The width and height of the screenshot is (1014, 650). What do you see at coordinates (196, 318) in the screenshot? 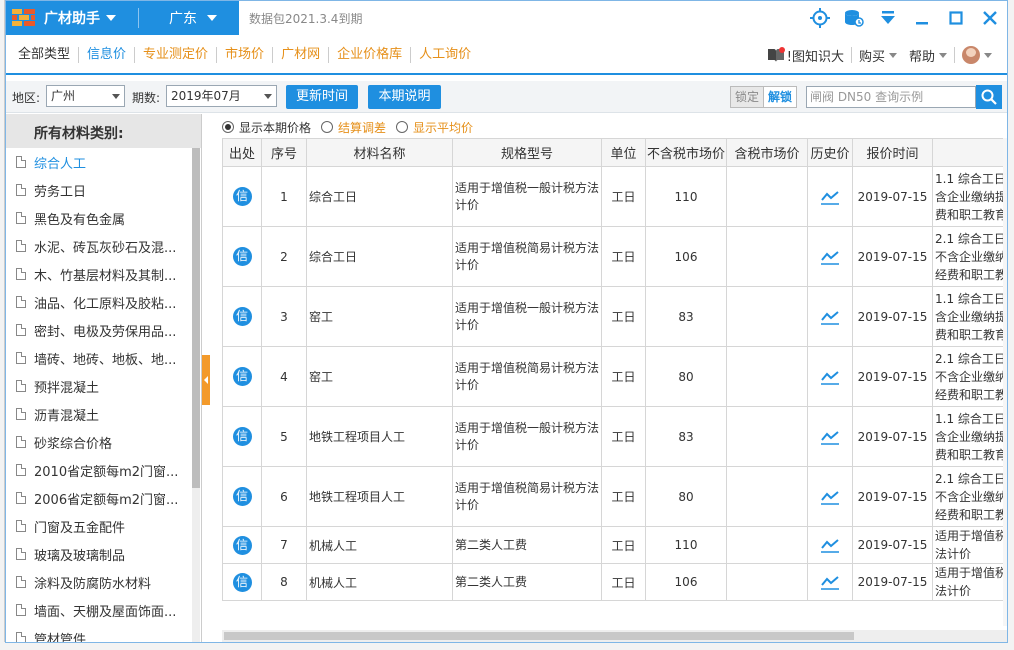
I see `sidebar-scroll-thumb` at bounding box center [196, 318].